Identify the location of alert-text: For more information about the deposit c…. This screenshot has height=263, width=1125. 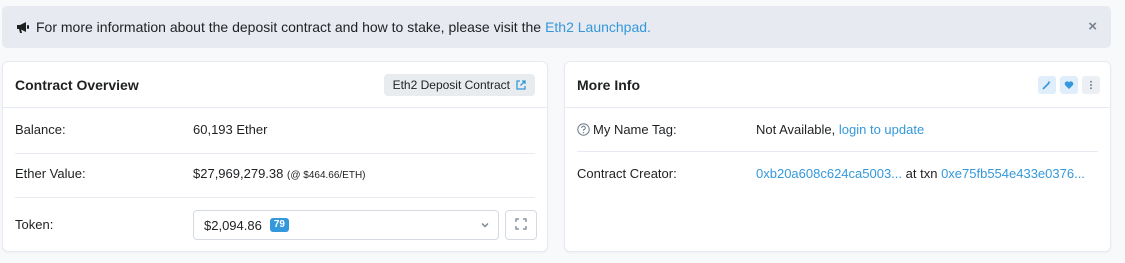
(289, 27).